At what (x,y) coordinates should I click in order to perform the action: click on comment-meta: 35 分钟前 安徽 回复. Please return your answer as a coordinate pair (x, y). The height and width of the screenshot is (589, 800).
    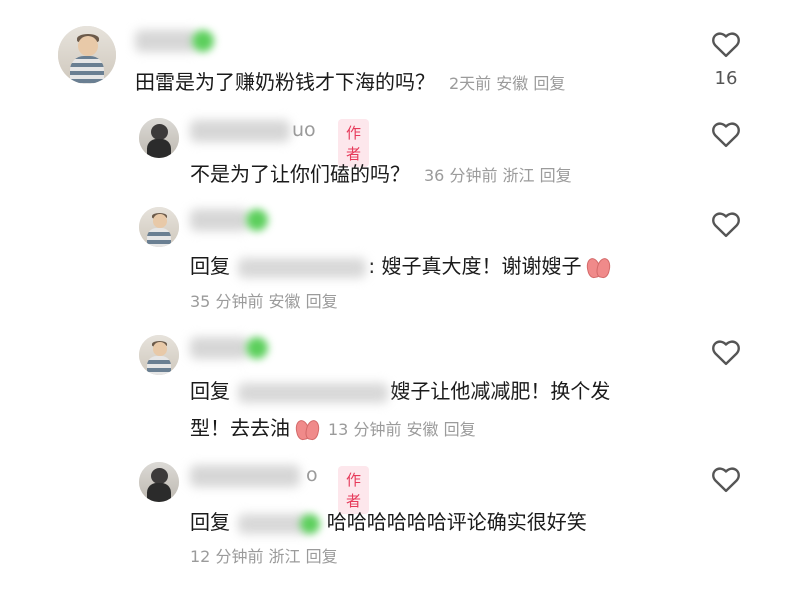
    Looking at the image, I should click on (264, 300).